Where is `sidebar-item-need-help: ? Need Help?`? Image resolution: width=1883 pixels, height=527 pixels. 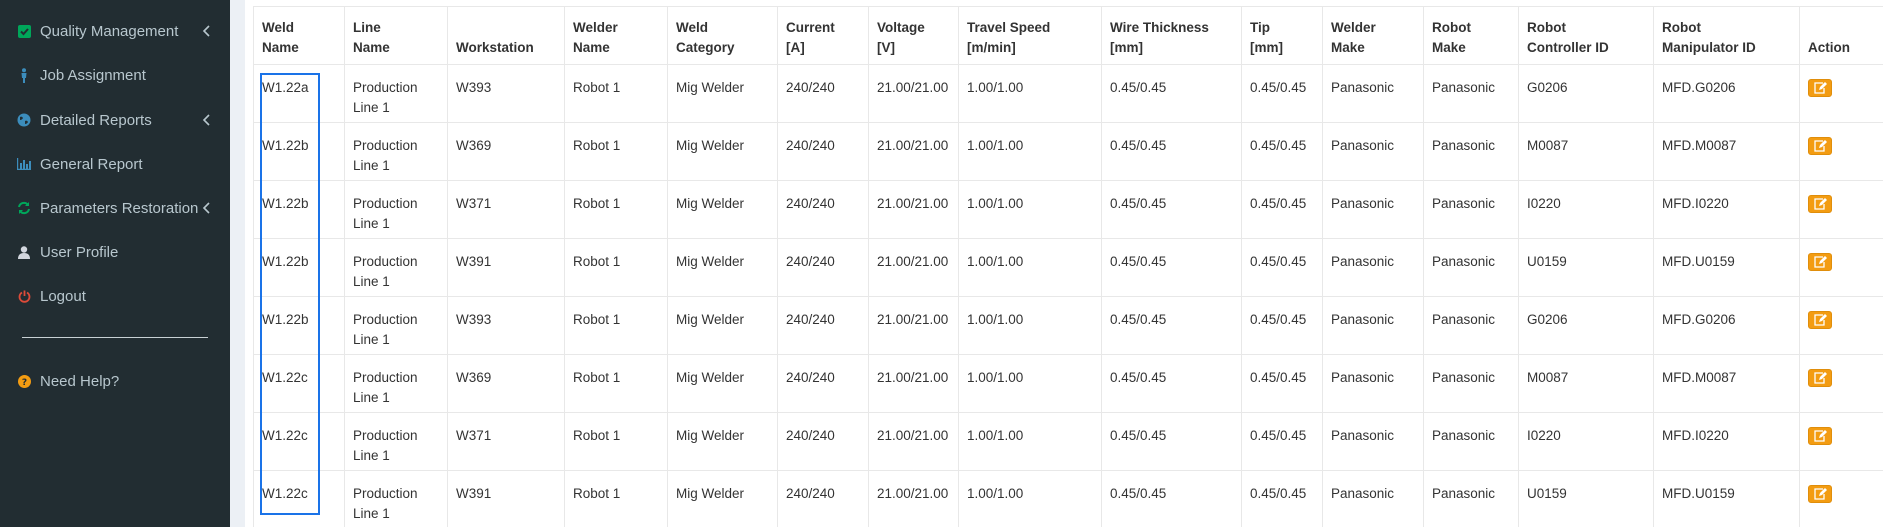
sidebar-item-need-help: ? Need Help? is located at coordinates (115, 381).